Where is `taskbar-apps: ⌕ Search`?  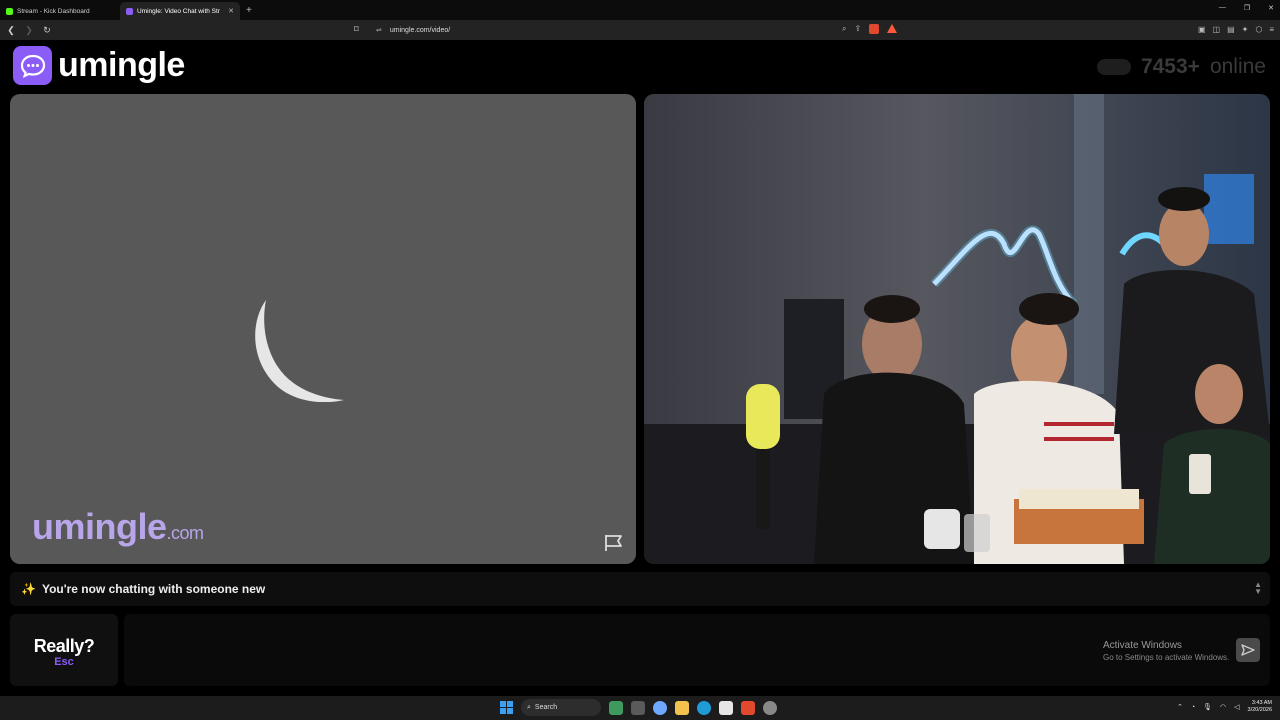 taskbar-apps: ⌕ Search is located at coordinates (638, 707).